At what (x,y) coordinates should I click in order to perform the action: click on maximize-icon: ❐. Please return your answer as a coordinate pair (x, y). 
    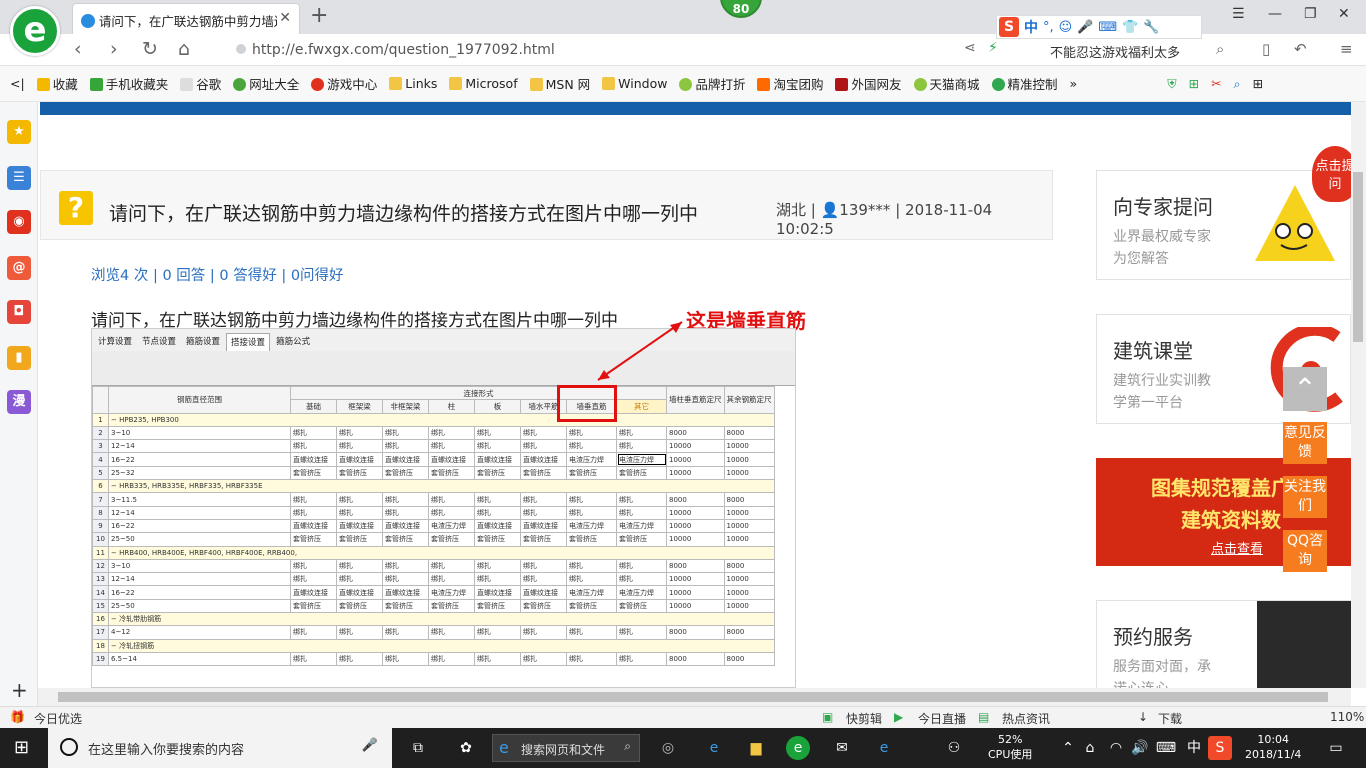
    Looking at the image, I should click on (1310, 14).